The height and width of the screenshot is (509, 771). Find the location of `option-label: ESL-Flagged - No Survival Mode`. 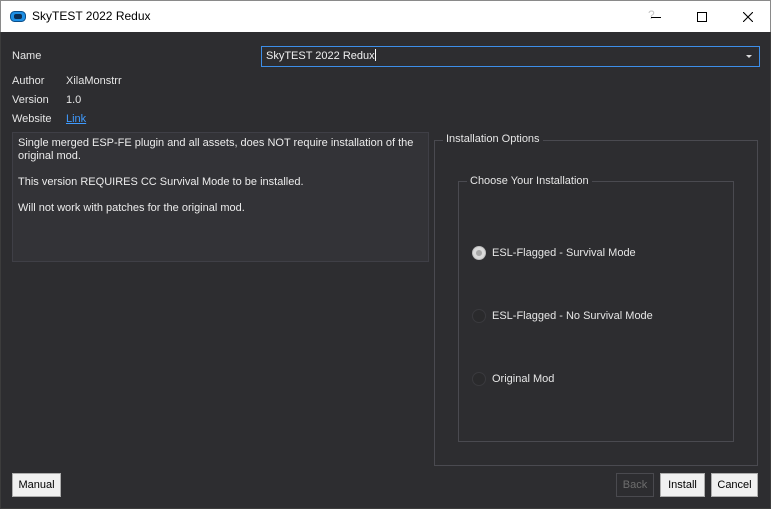

option-label: ESL-Flagged - No Survival Mode is located at coordinates (572, 316).